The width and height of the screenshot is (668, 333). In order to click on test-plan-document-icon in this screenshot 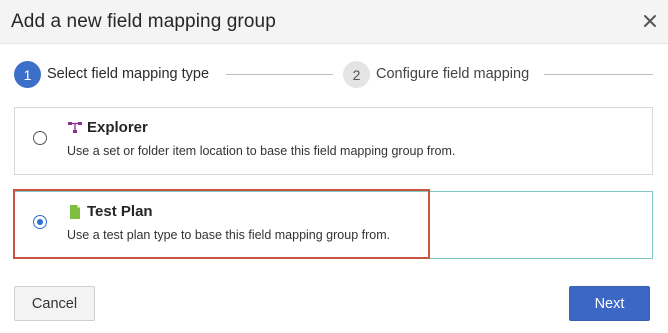, I will do `click(75, 212)`.